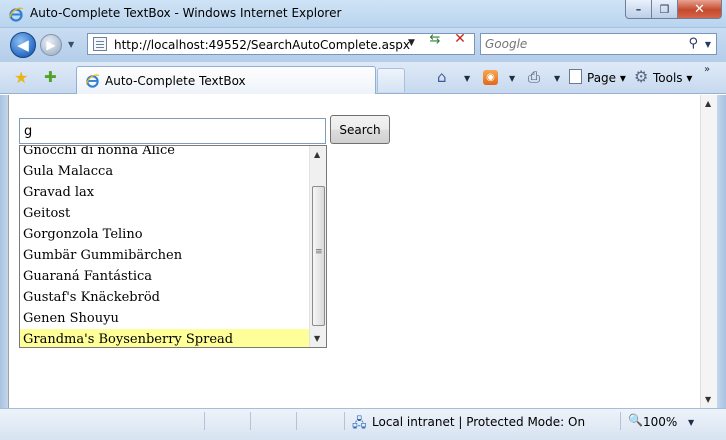  What do you see at coordinates (165, 338) in the screenshot?
I see `autocomplete-item: Grandma's Boysenberry Spread` at bounding box center [165, 338].